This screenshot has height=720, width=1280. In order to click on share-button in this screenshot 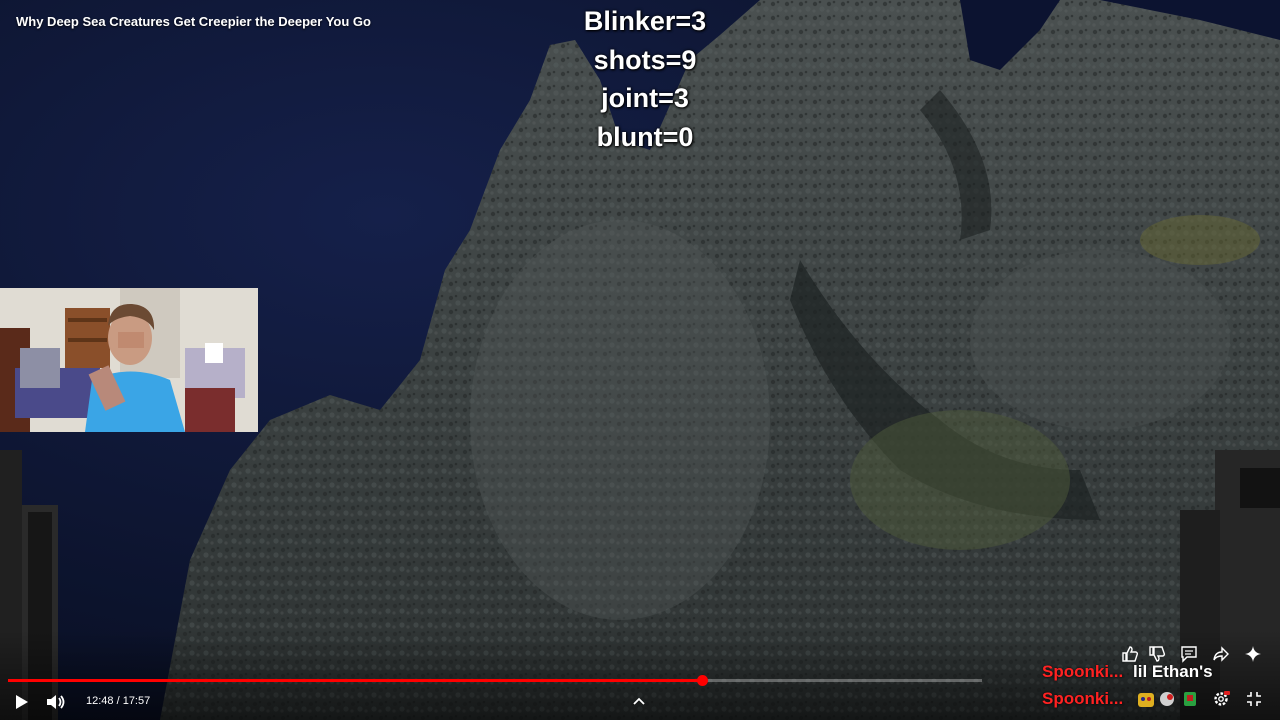, I will do `click(1221, 654)`.